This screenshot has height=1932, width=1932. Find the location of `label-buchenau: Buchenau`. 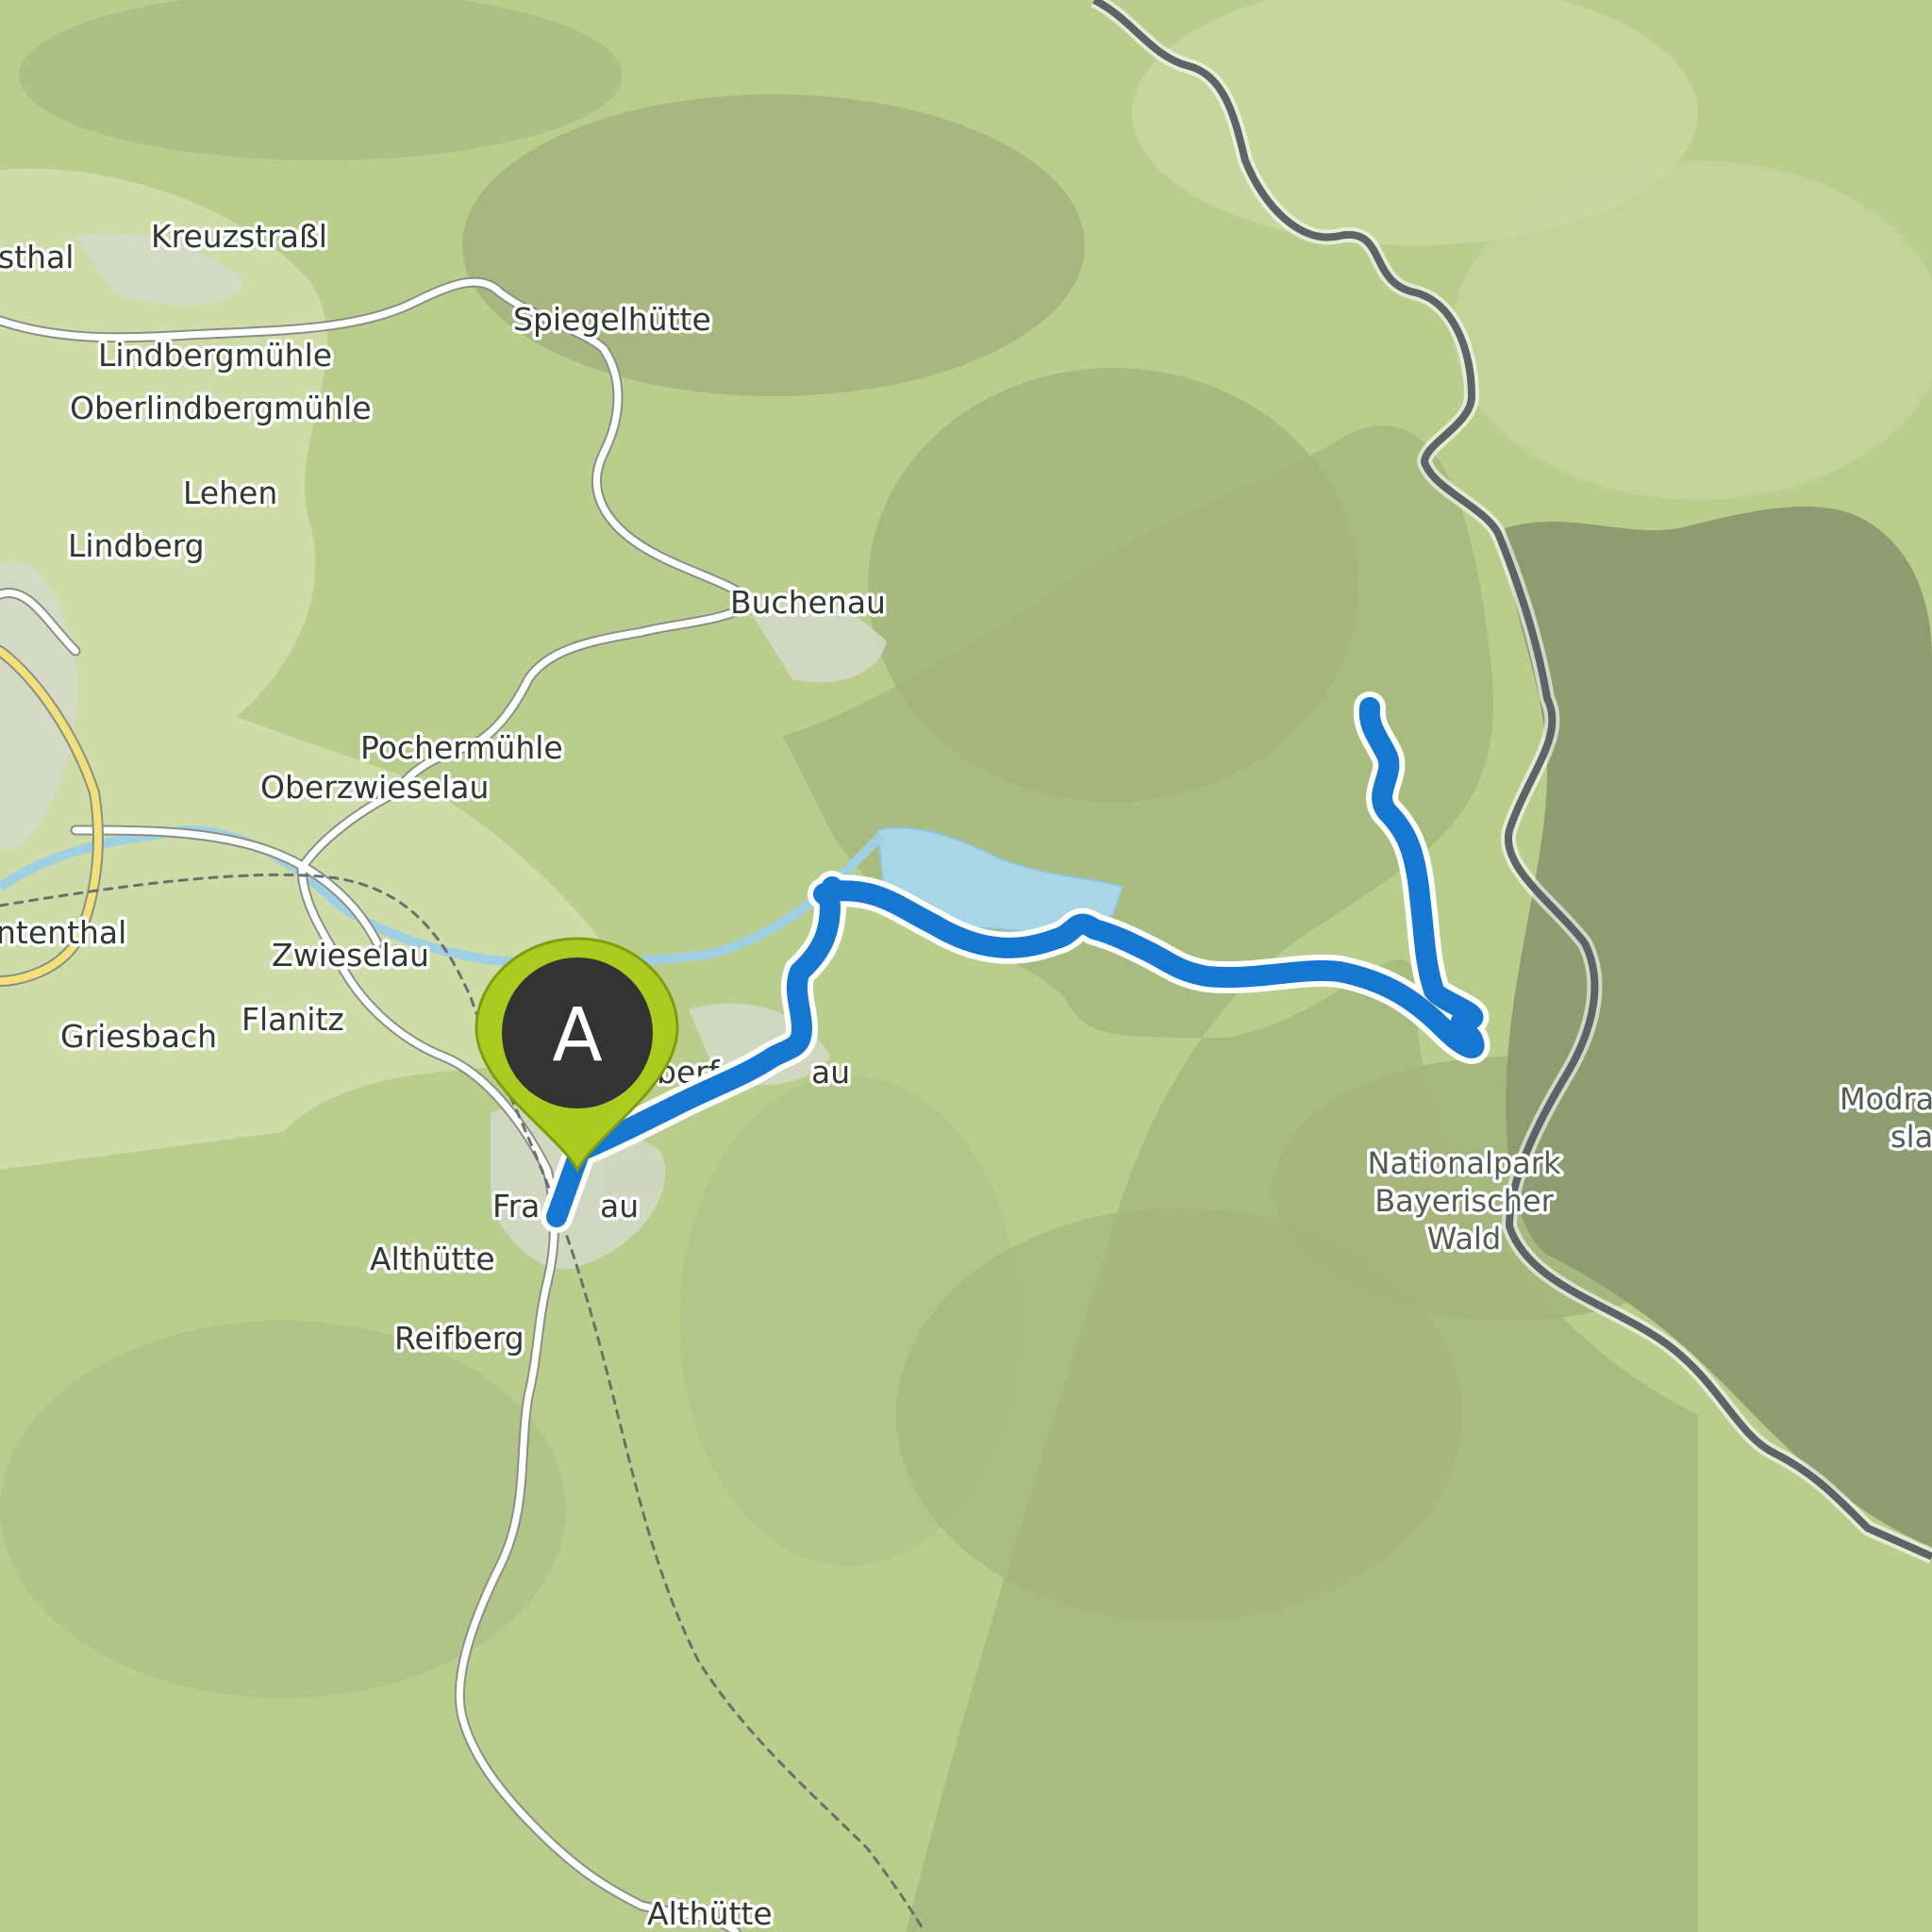

label-buchenau: Buchenau is located at coordinates (808, 602).